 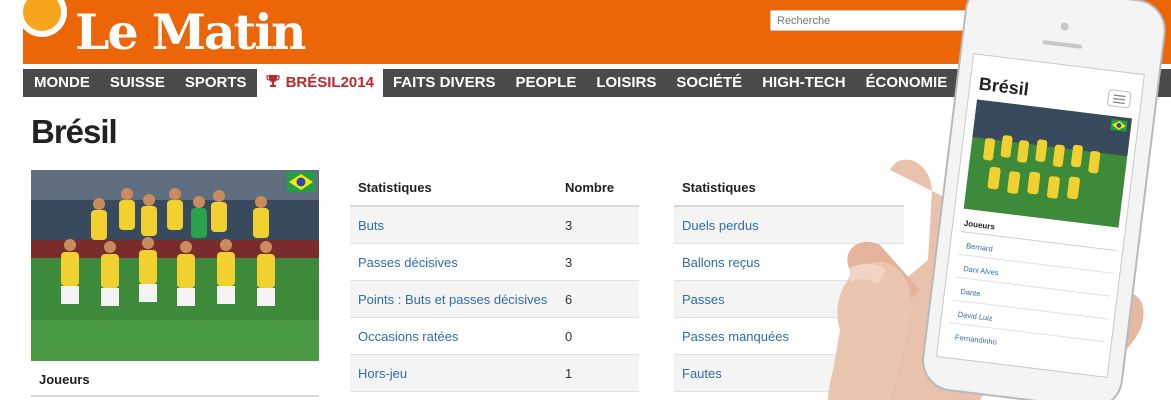 I want to click on stat-link: Hors-jeu, so click(x=457, y=373).